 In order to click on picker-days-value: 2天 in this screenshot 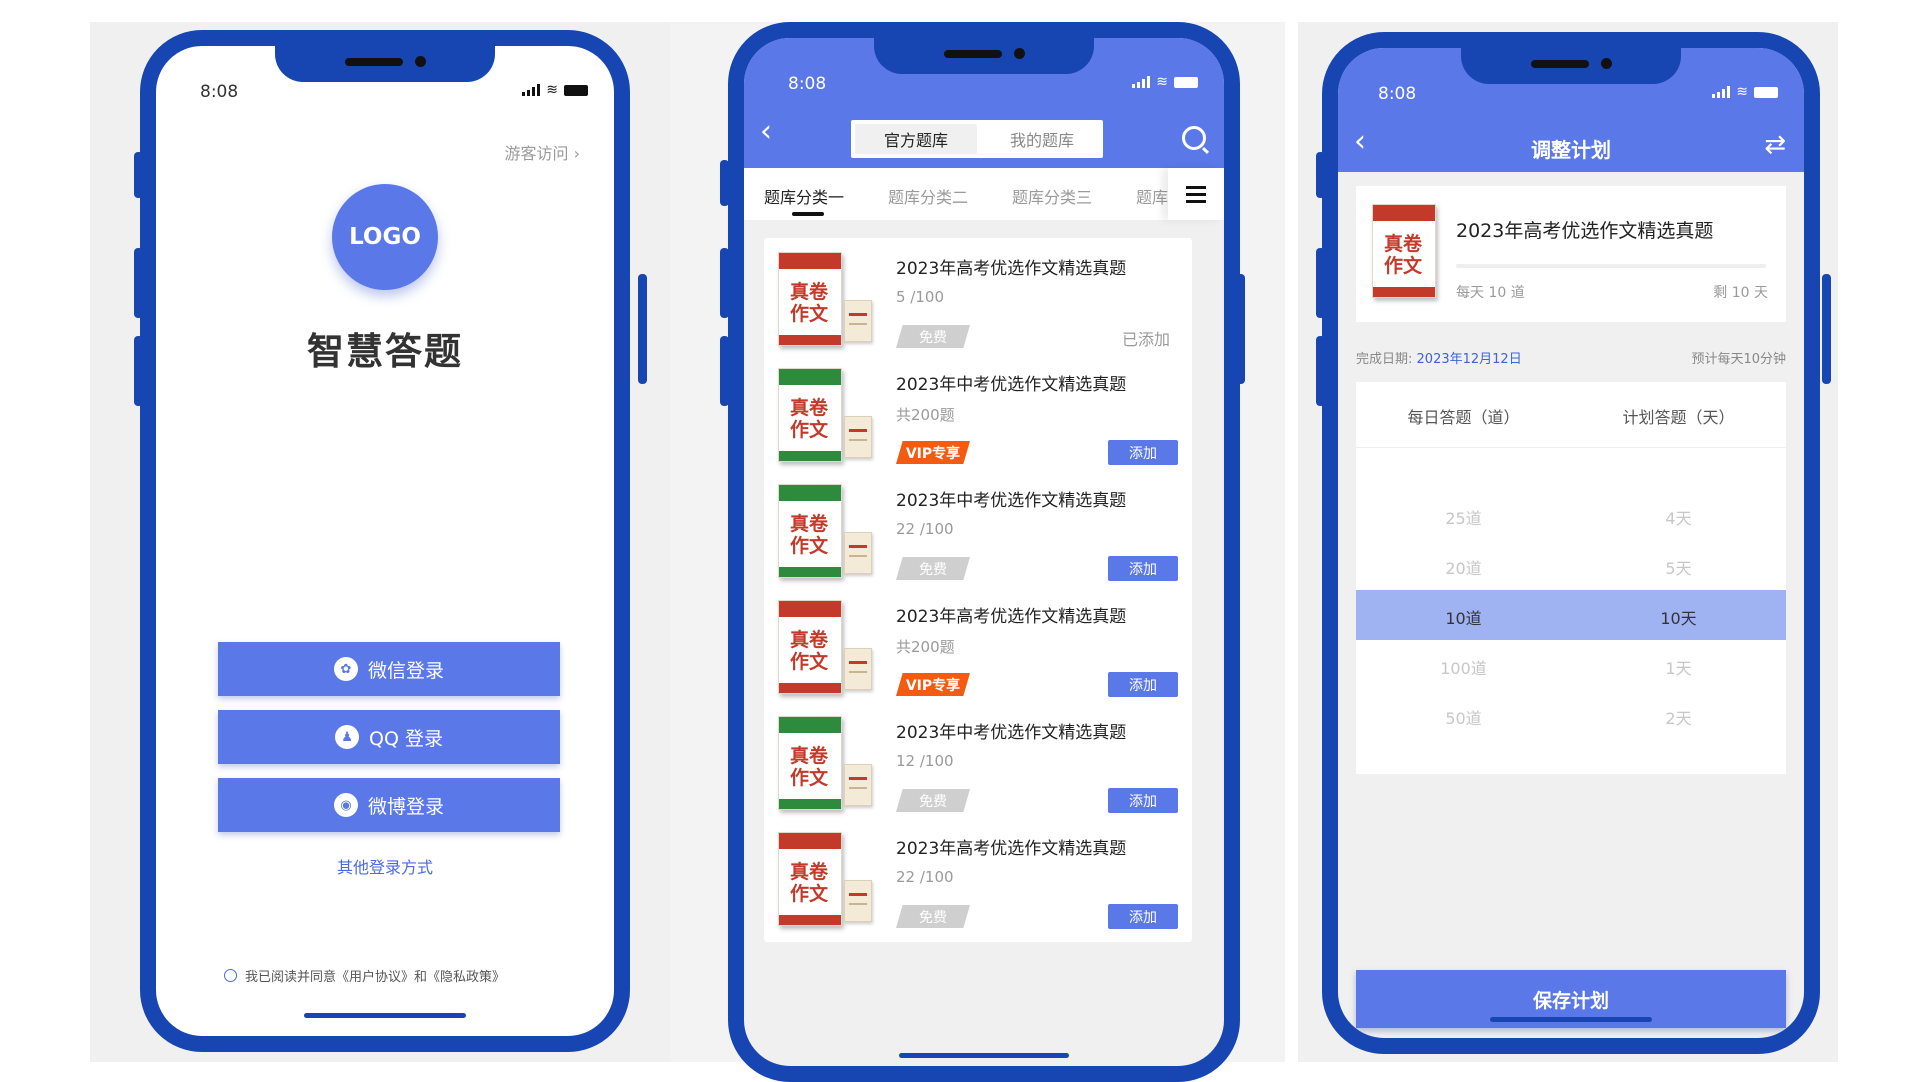, I will do `click(1678, 718)`.